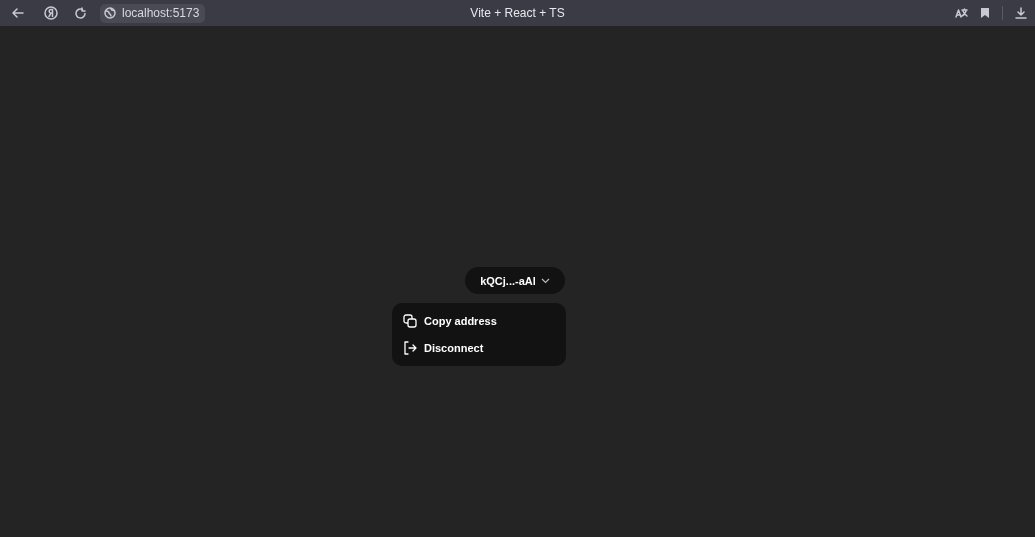  I want to click on browser-logo-icon, so click(51, 13).